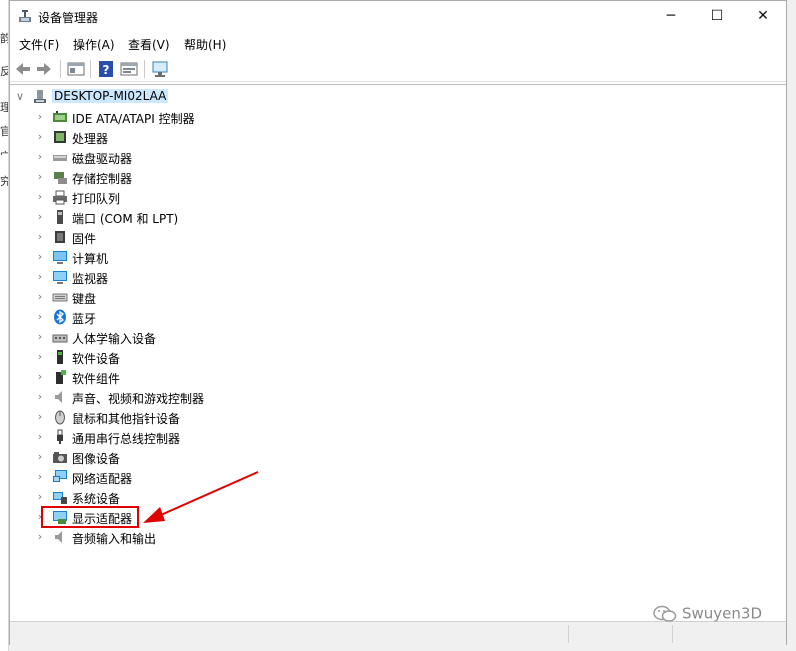  I want to click on back-arrow-icon, so click(23, 69).